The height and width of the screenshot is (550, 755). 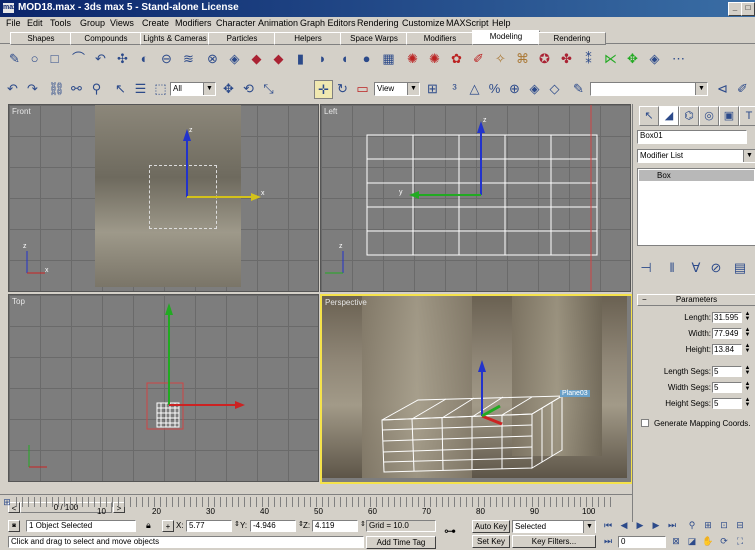 What do you see at coordinates (610, 58) in the screenshot?
I see `hsds-icon: ⋉` at bounding box center [610, 58].